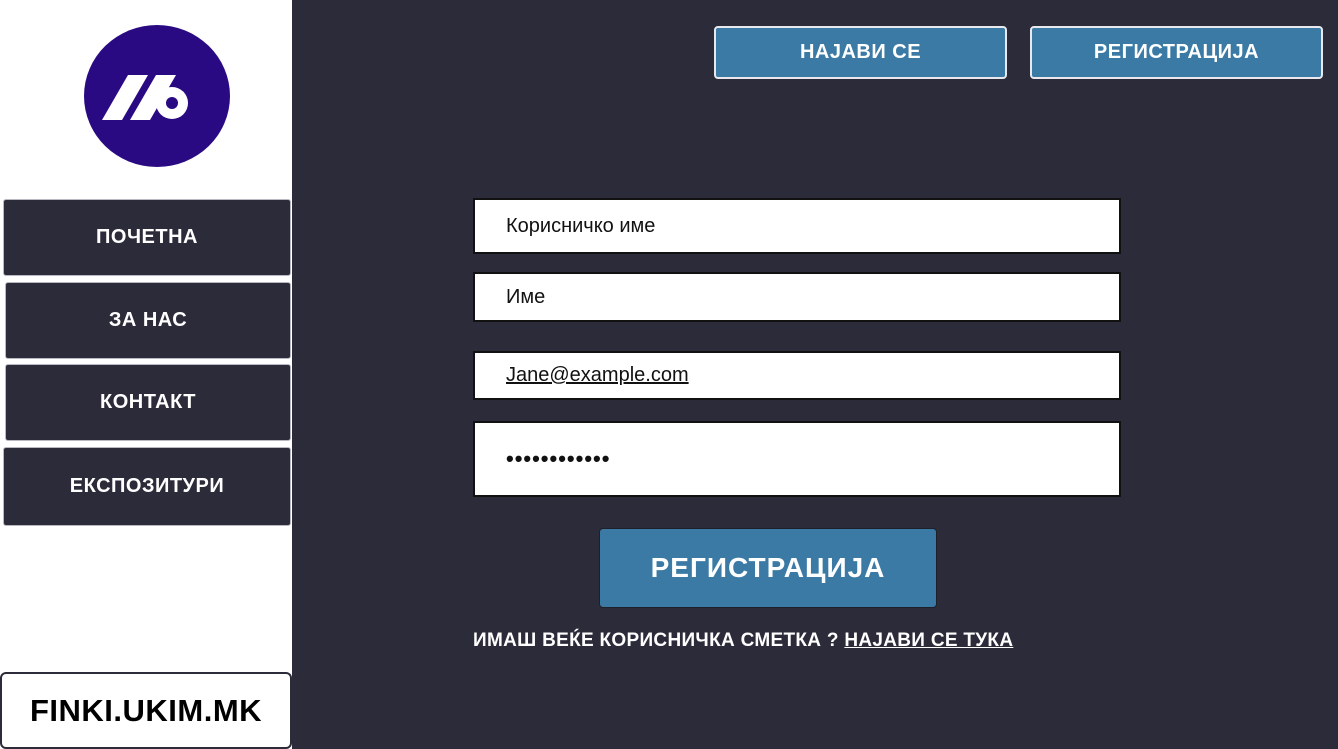  I want to click on password-field: ••••••••••••, so click(797, 459).